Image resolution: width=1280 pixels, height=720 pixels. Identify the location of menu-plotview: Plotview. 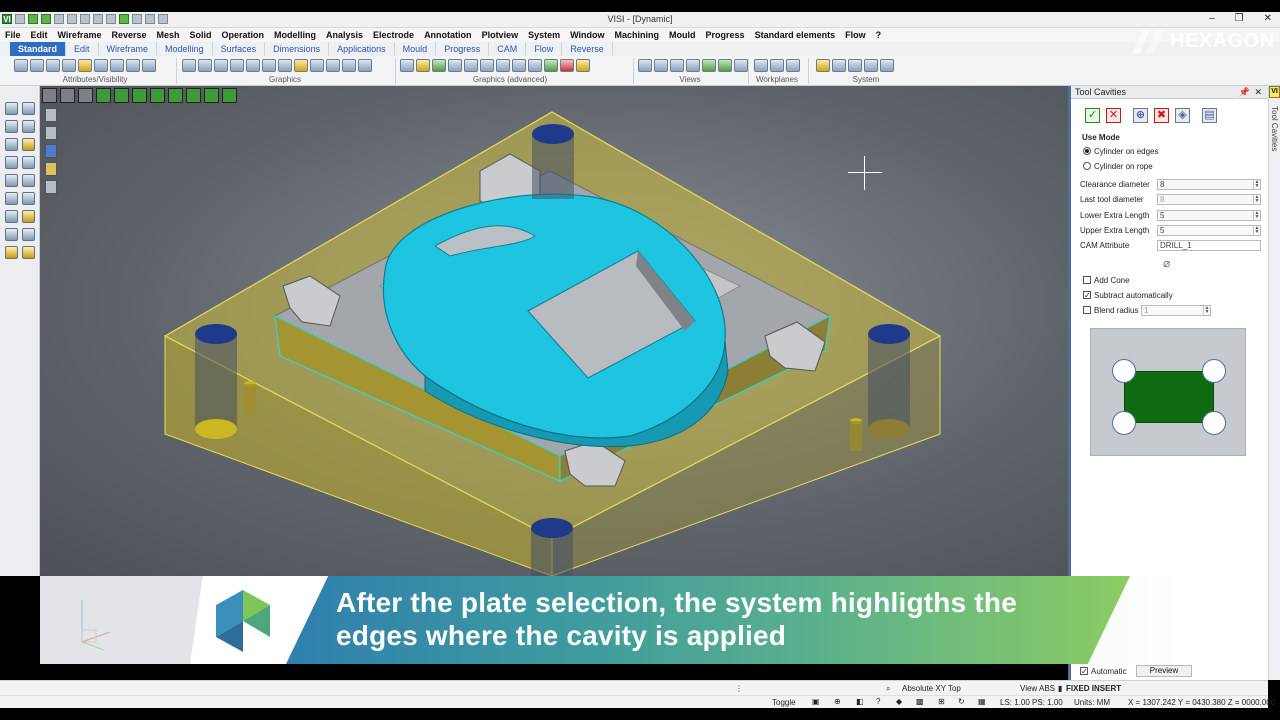
(500, 35).